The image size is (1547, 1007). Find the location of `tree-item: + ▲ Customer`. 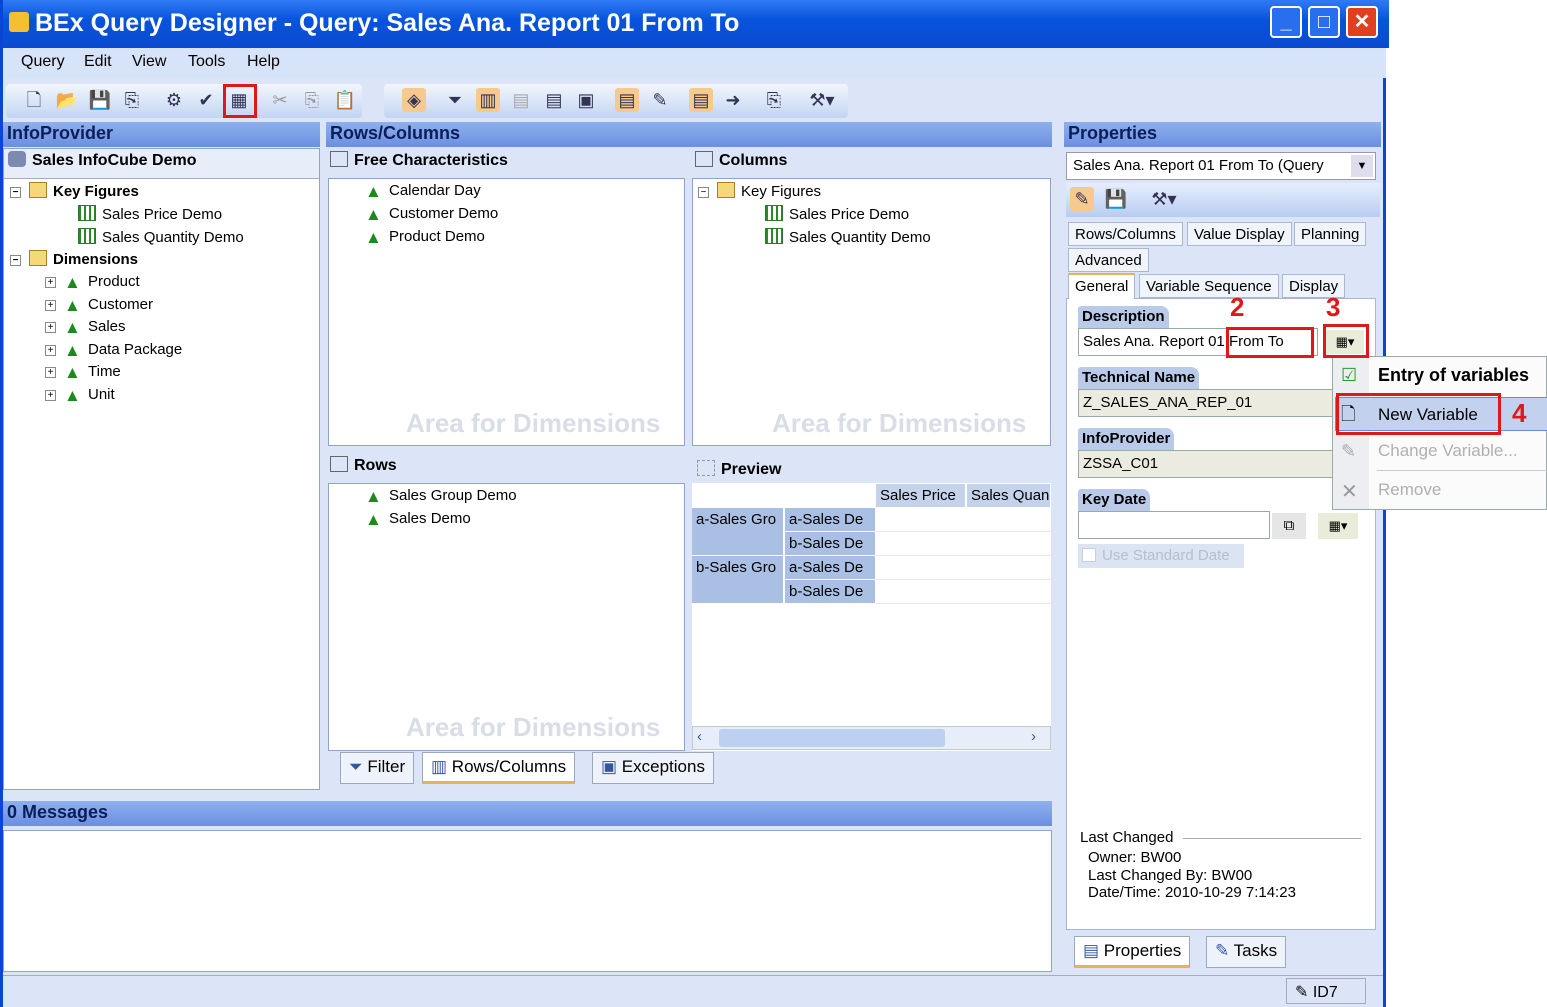

tree-item: + ▲ Customer is located at coordinates (99, 305).